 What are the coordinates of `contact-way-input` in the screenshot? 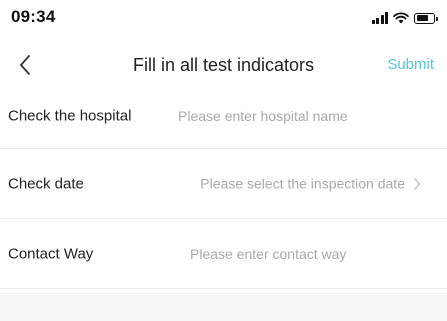 It's located at (300, 253).